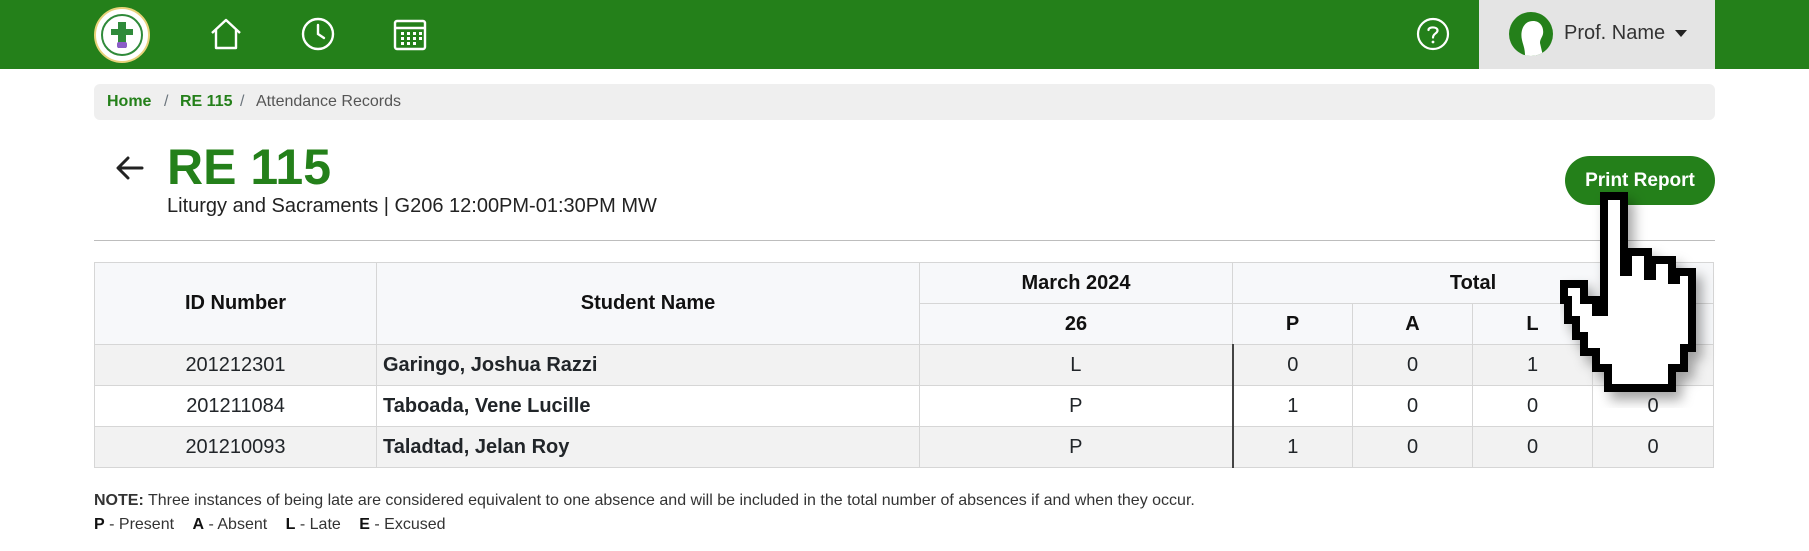 The width and height of the screenshot is (1809, 551). What do you see at coordinates (1640, 180) in the screenshot?
I see `print-report-button: Print Report` at bounding box center [1640, 180].